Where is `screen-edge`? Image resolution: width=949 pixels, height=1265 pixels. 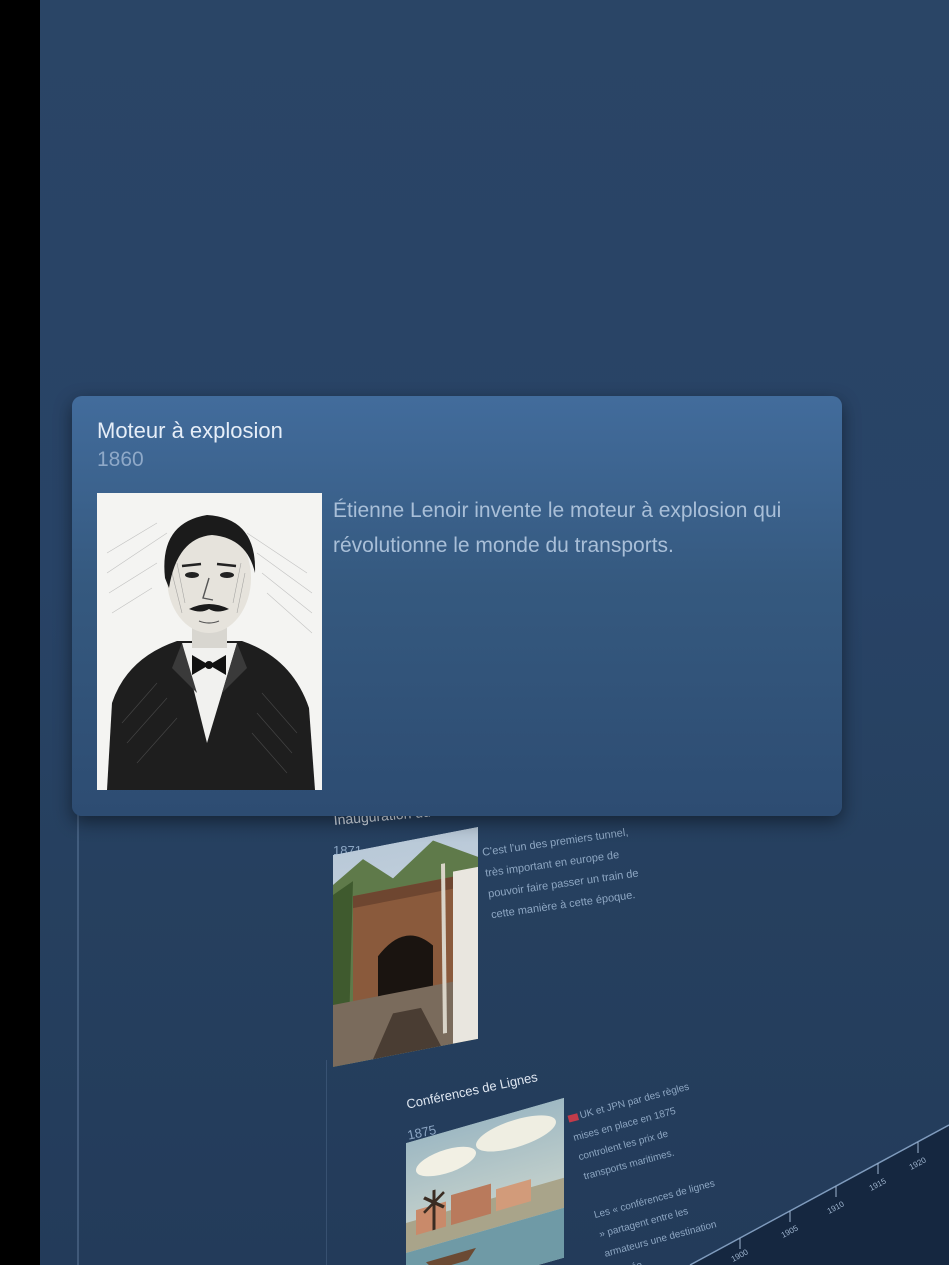
screen-edge is located at coordinates (20, 632).